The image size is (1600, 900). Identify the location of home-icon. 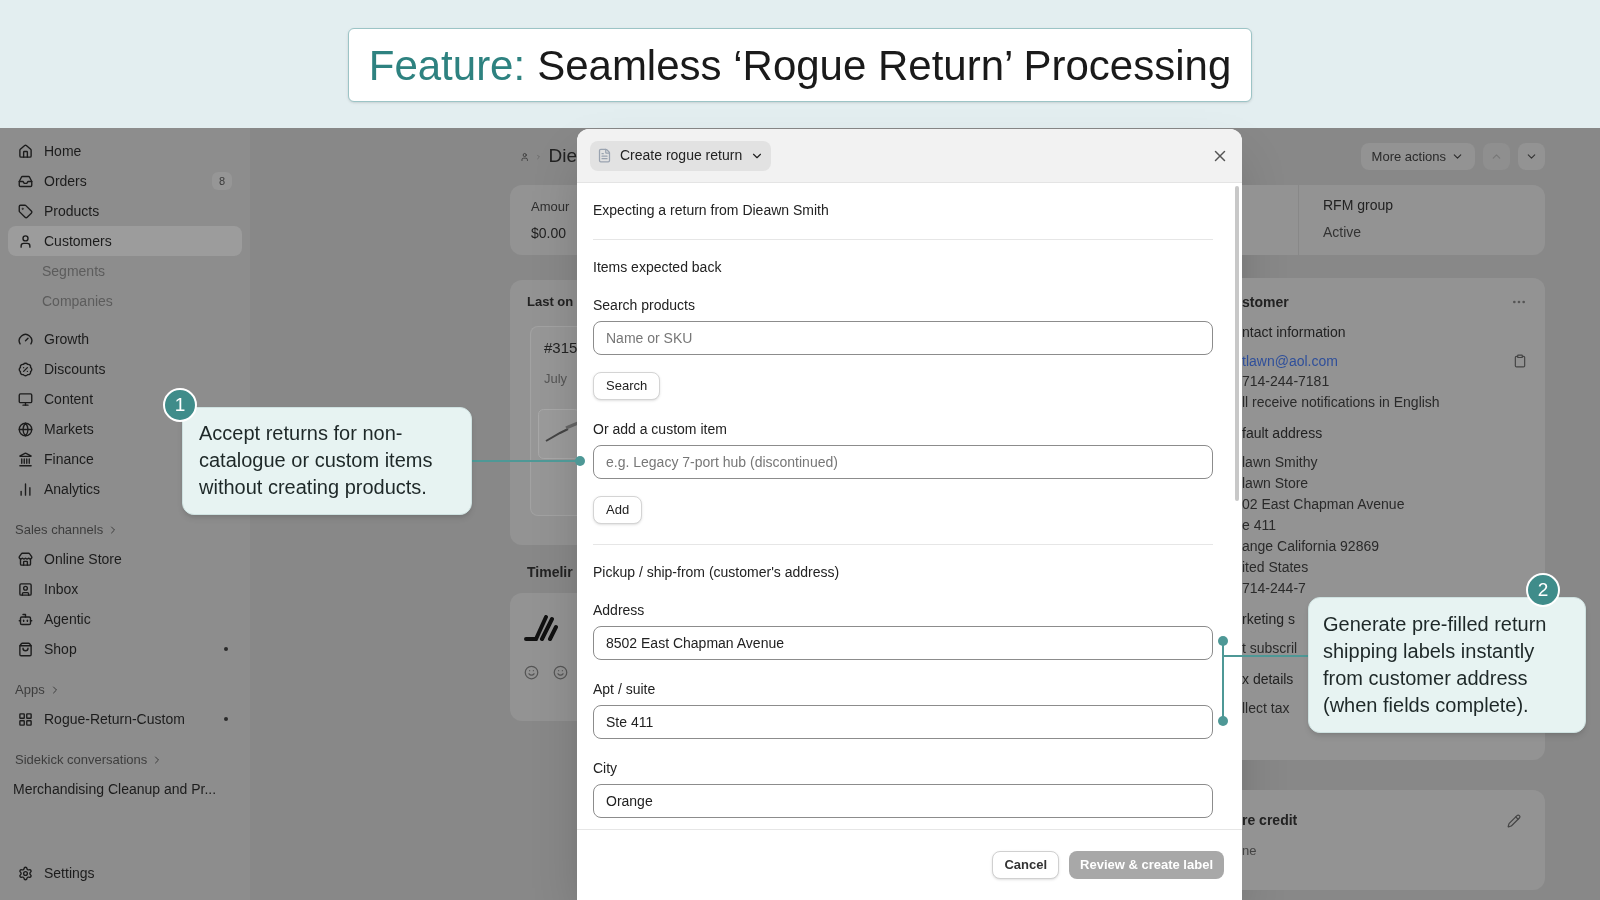
(25, 151).